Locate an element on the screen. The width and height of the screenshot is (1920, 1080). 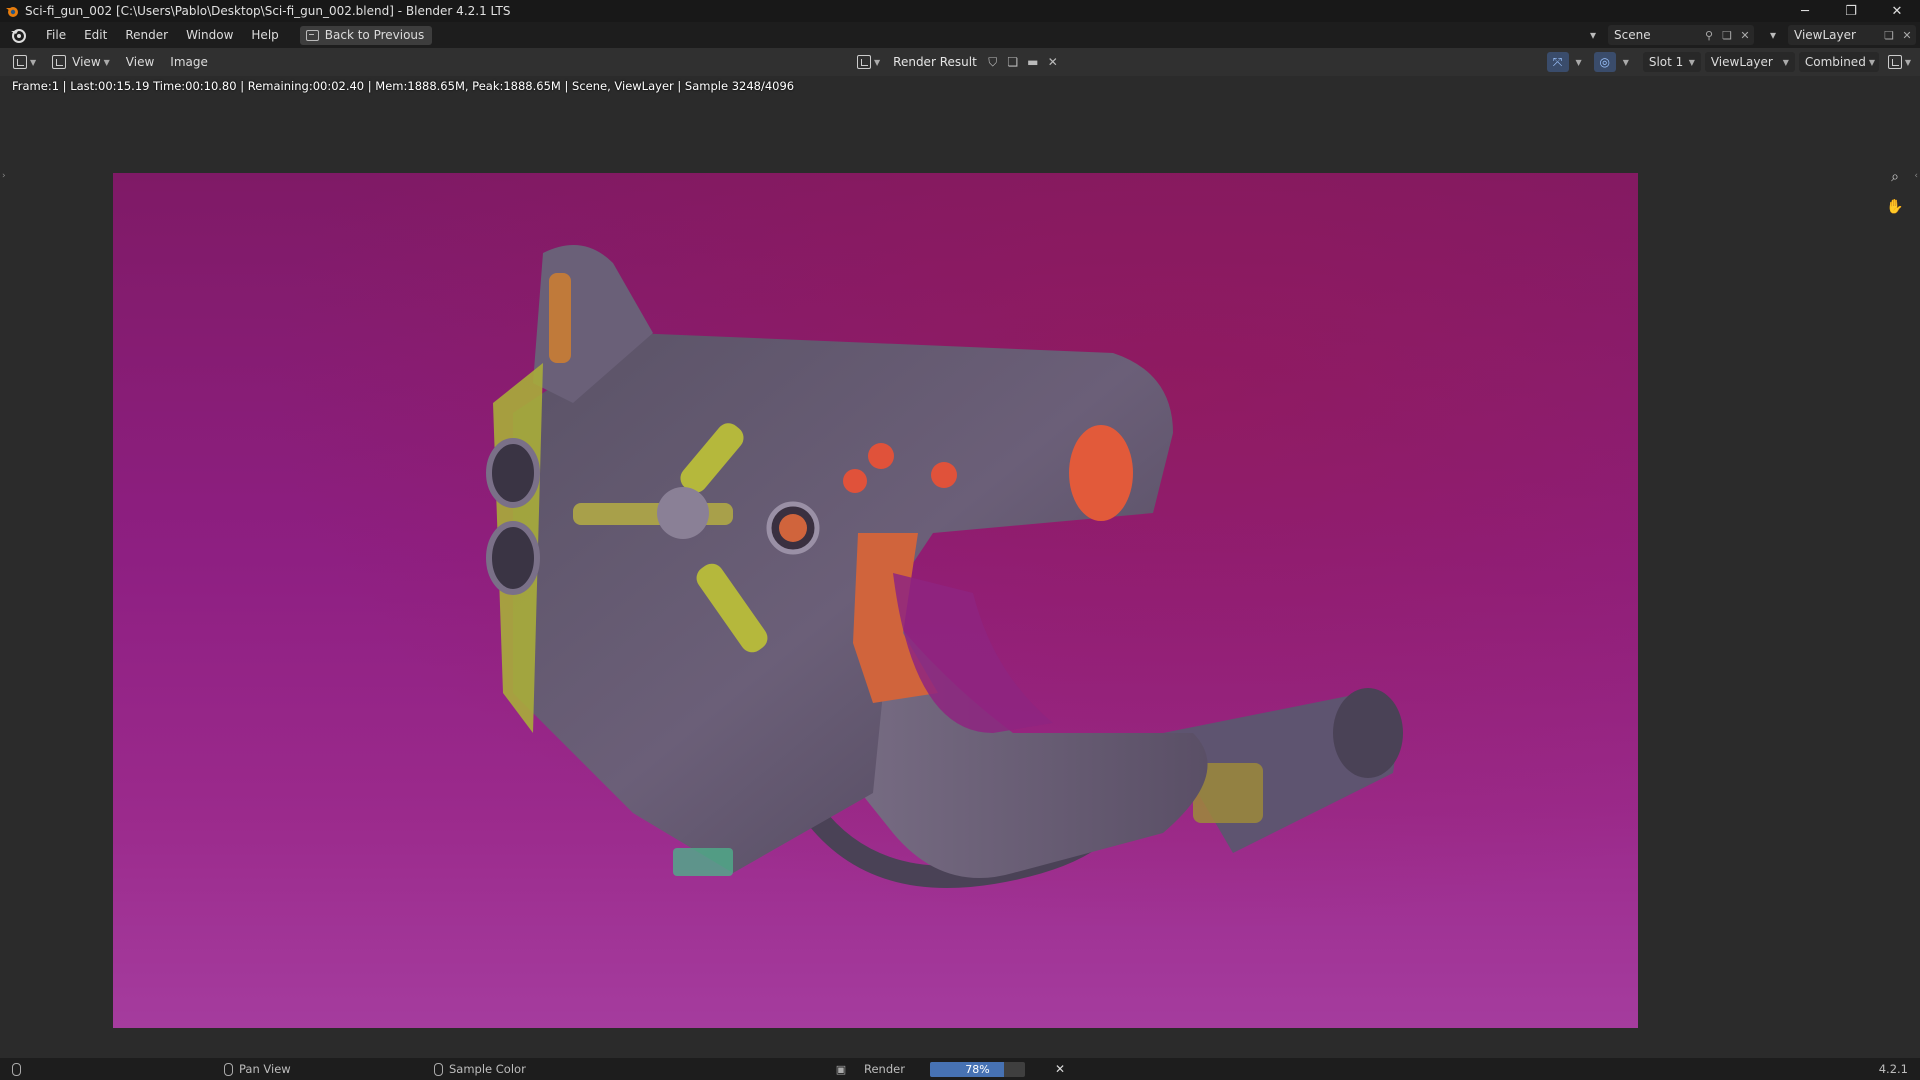
viewlayer-dropdown: ViewLayer ▼ is located at coordinates (1749, 62).